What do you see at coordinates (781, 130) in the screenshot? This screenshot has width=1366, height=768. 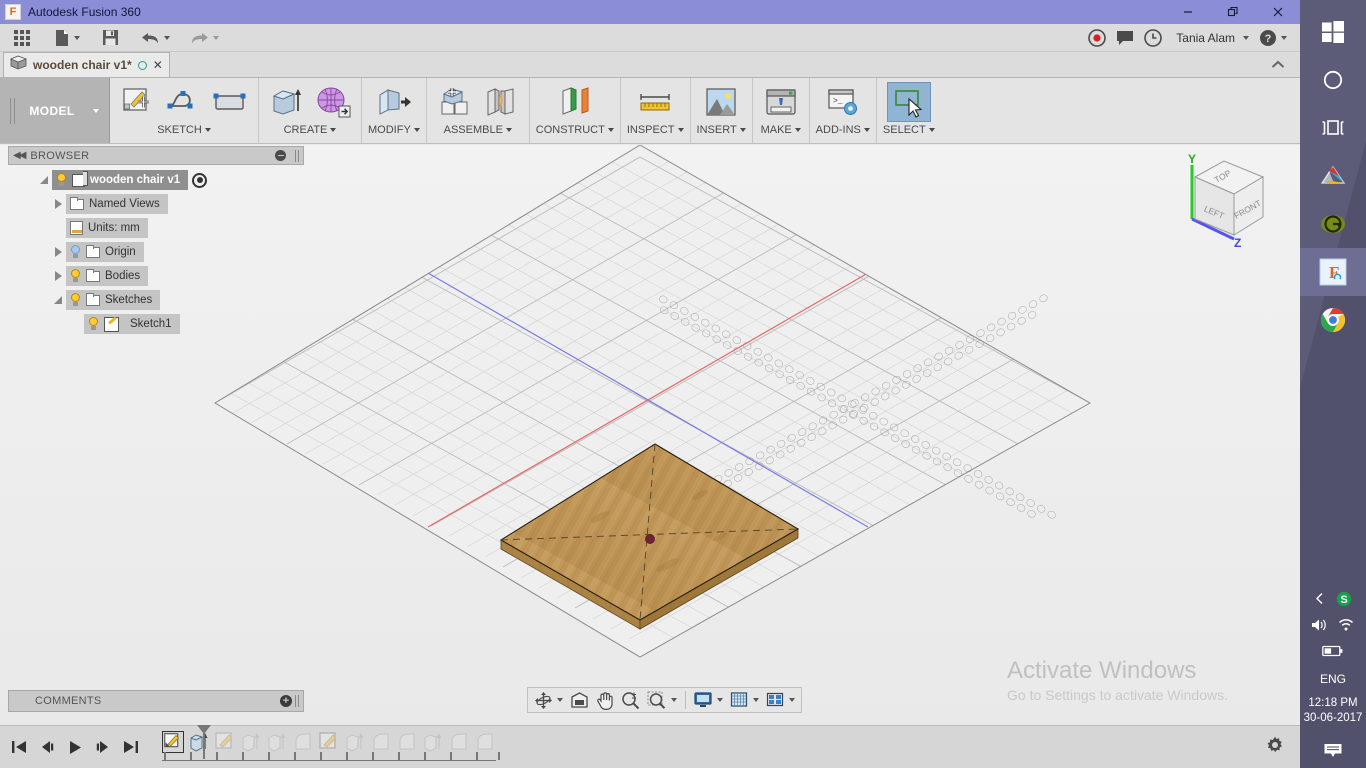 I see `ribbon-group-label-make: MAKE` at bounding box center [781, 130].